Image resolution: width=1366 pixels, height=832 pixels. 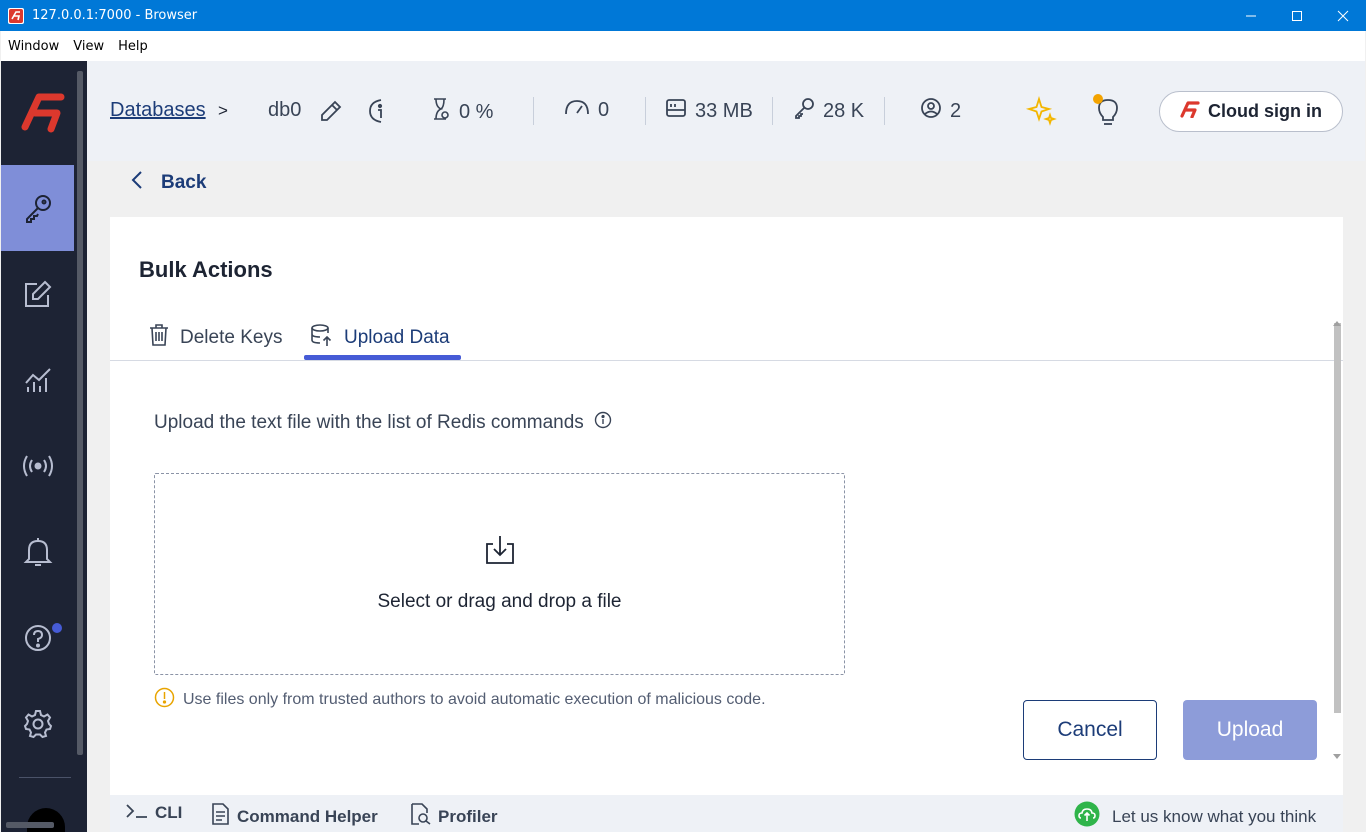 What do you see at coordinates (1343, 15) in the screenshot?
I see `close-button` at bounding box center [1343, 15].